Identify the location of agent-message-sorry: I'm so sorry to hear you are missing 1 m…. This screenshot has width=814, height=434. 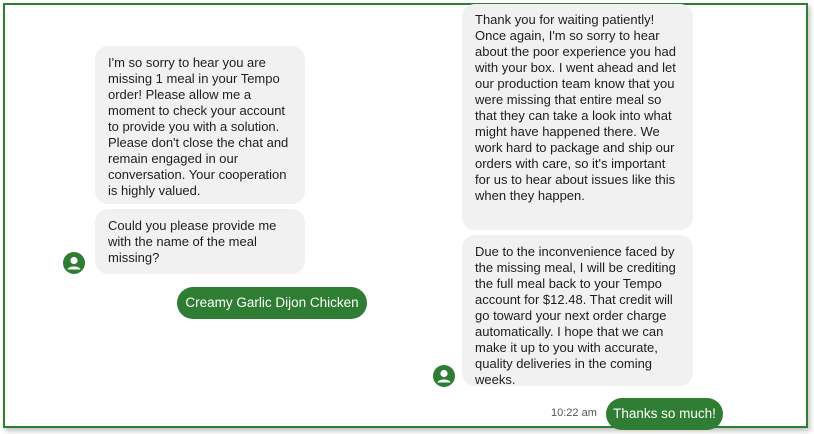
(200, 125).